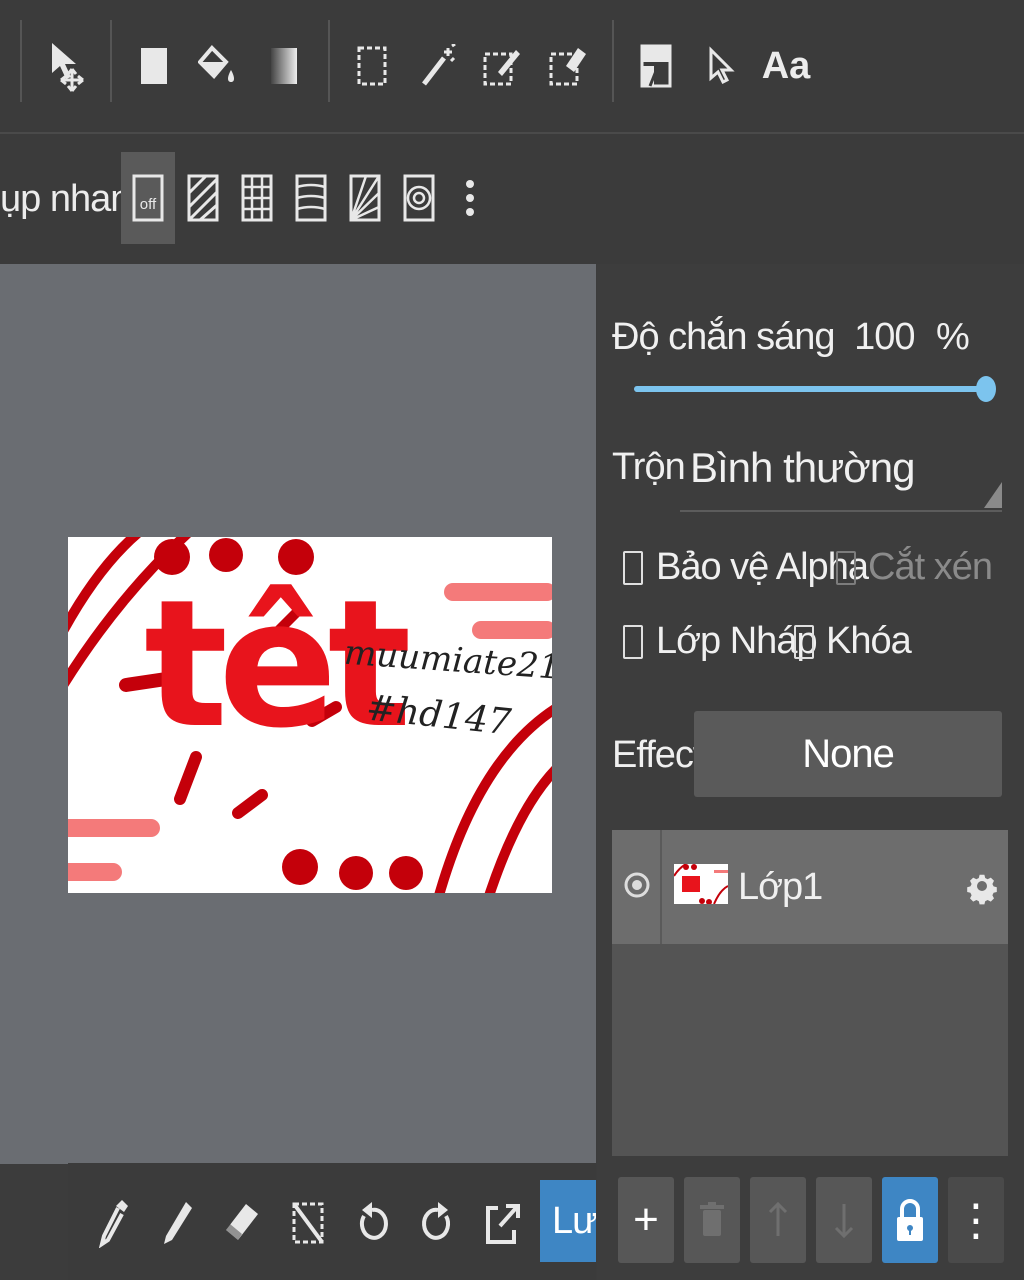  What do you see at coordinates (218, 66) in the screenshot?
I see `bucket-icon` at bounding box center [218, 66].